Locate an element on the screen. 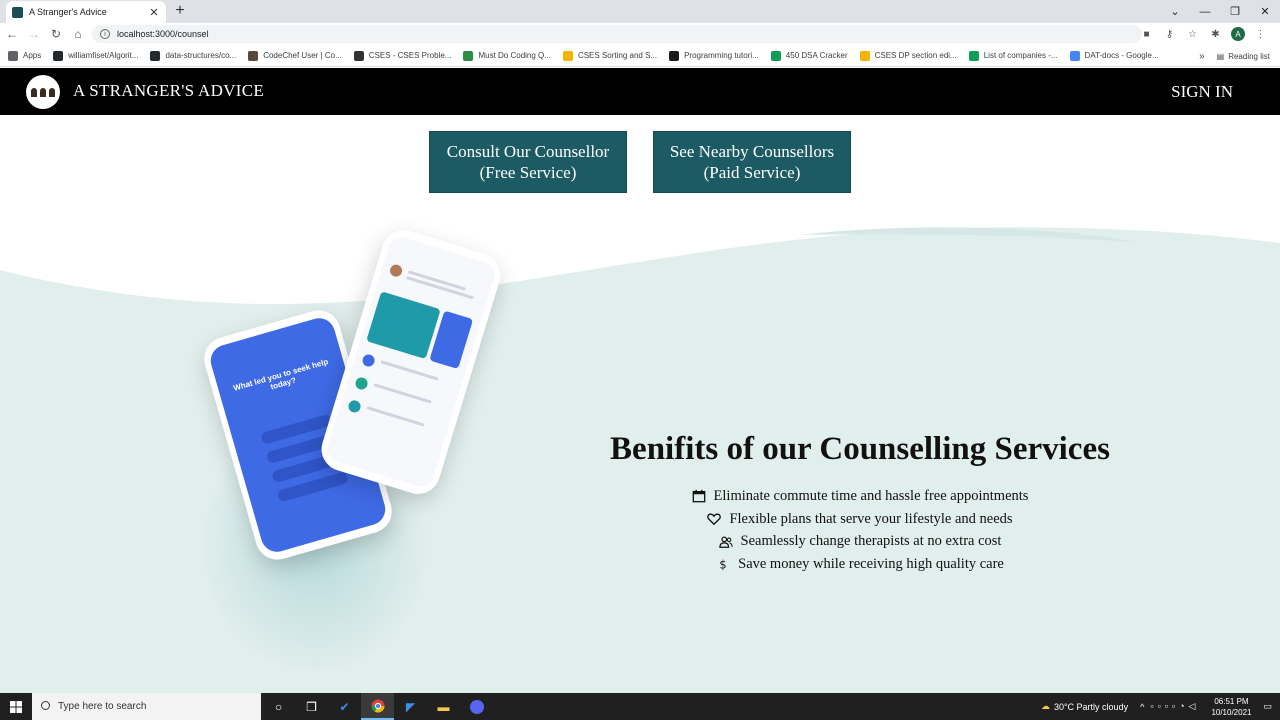 The image size is (1280, 720). home-icon: ⌂ is located at coordinates (78, 34).